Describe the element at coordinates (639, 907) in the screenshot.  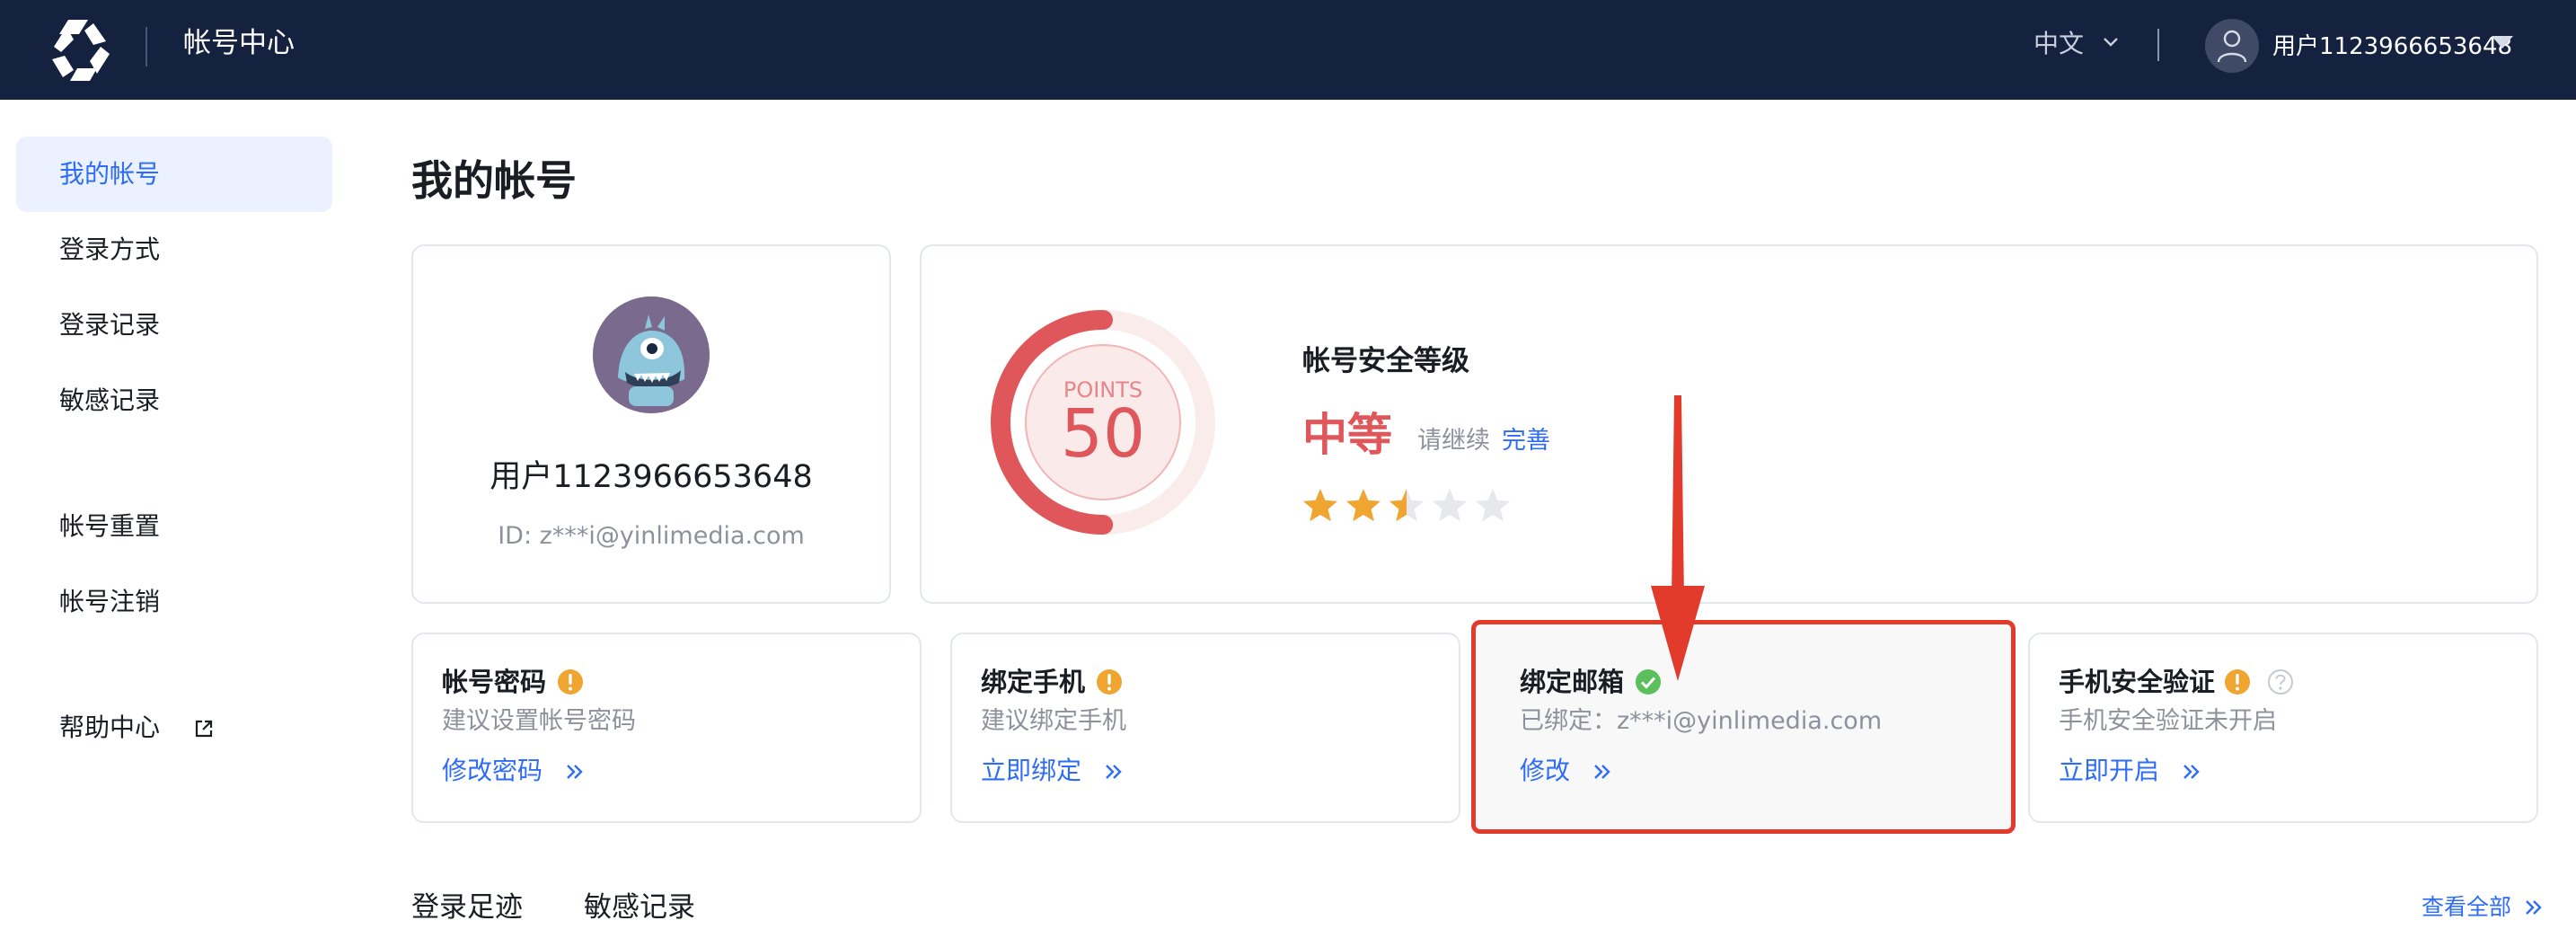
I see `tab-sensitive-records: 敏感记录` at that location.